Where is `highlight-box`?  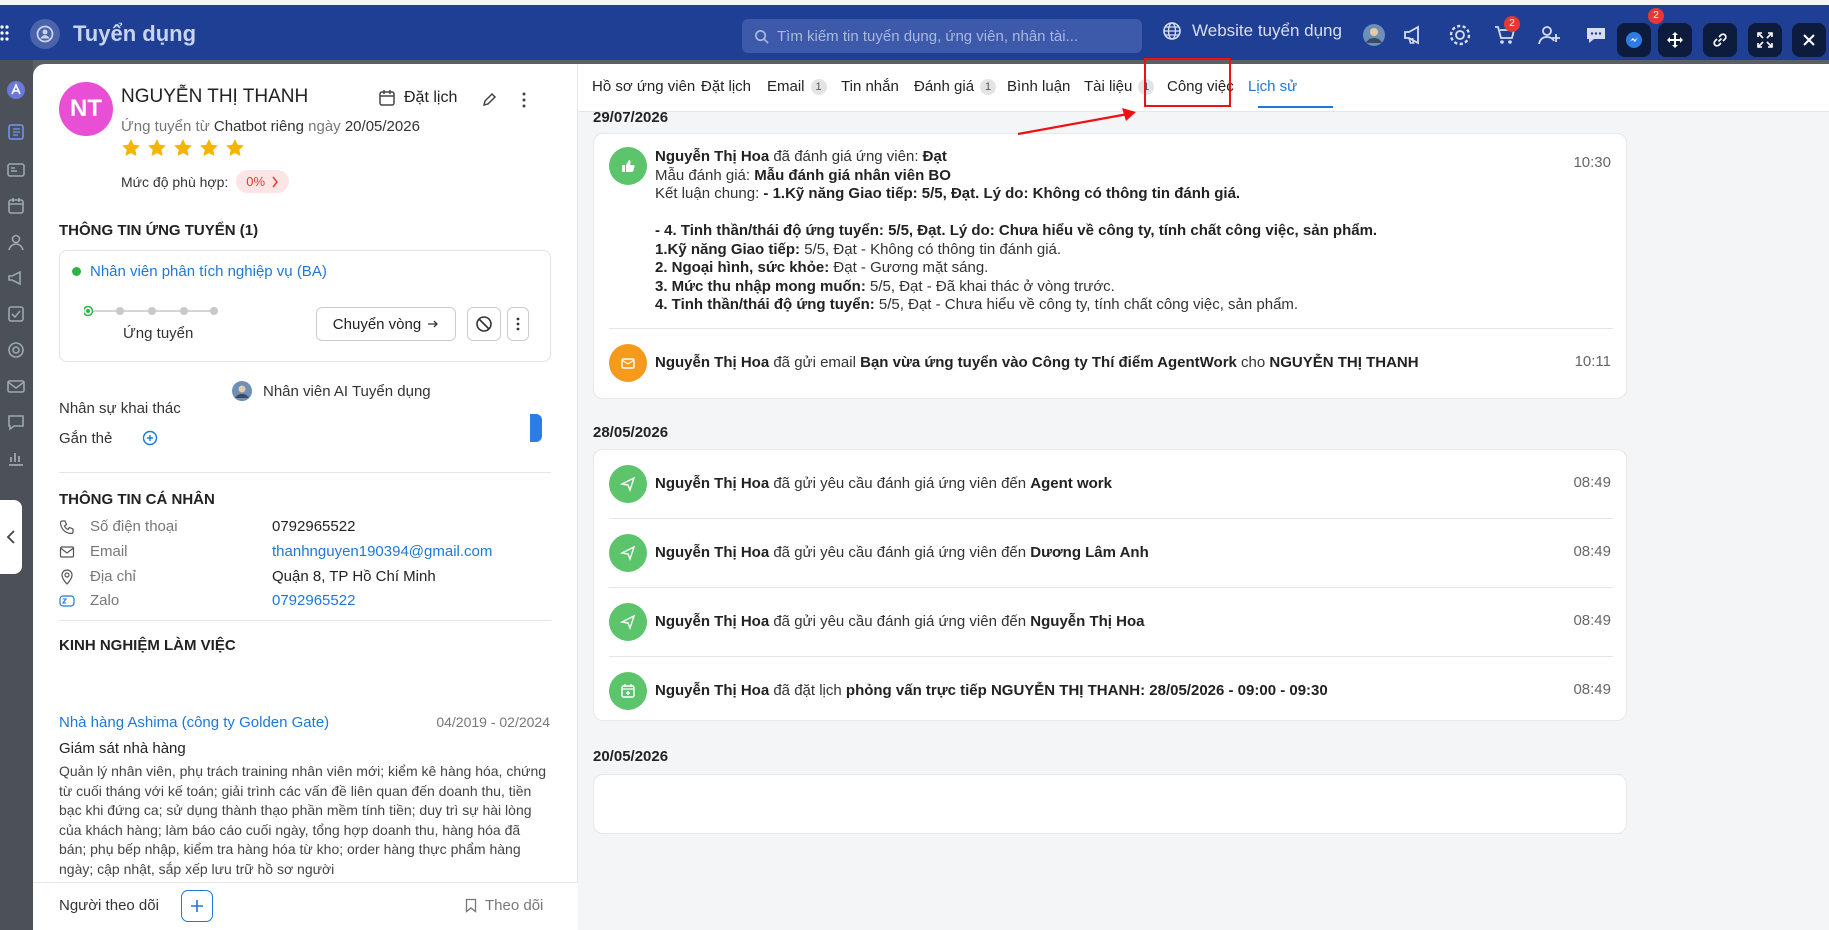 highlight-box is located at coordinates (1187, 82).